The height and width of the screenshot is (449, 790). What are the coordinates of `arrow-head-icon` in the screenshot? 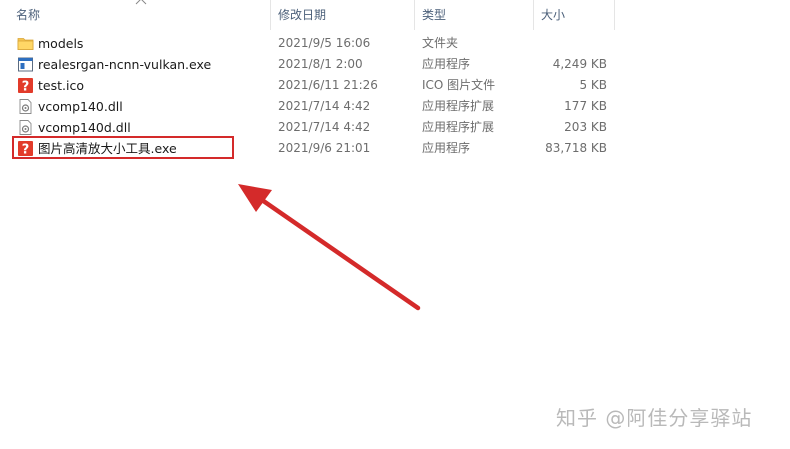 It's located at (255, 198).